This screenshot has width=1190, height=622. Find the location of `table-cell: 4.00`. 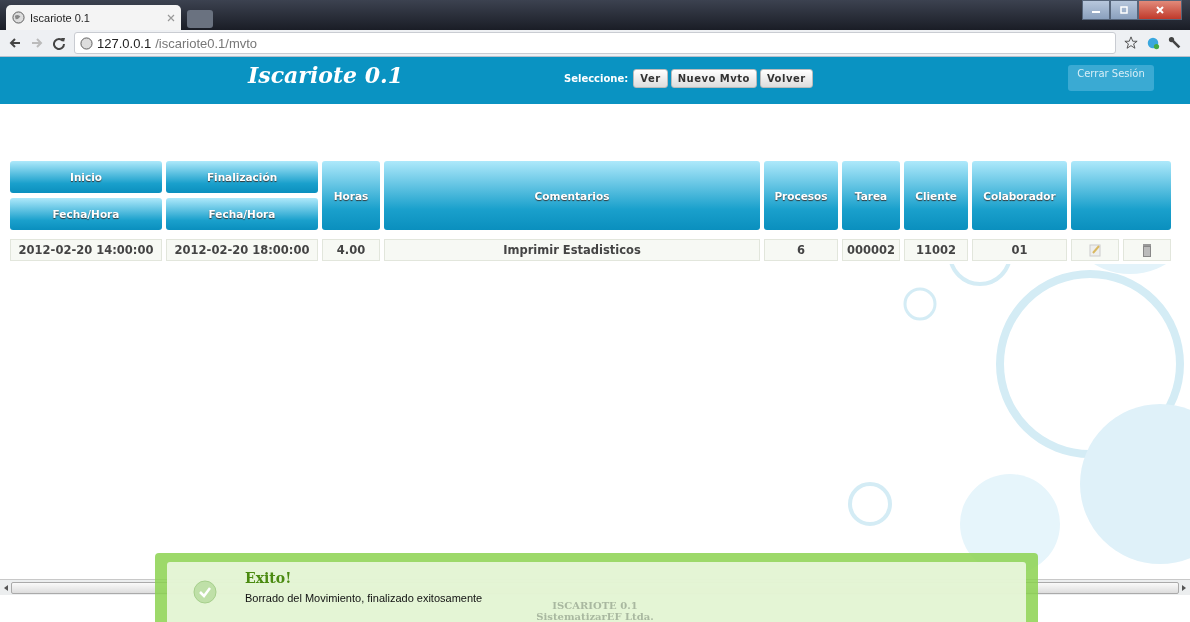

table-cell: 4.00 is located at coordinates (351, 250).